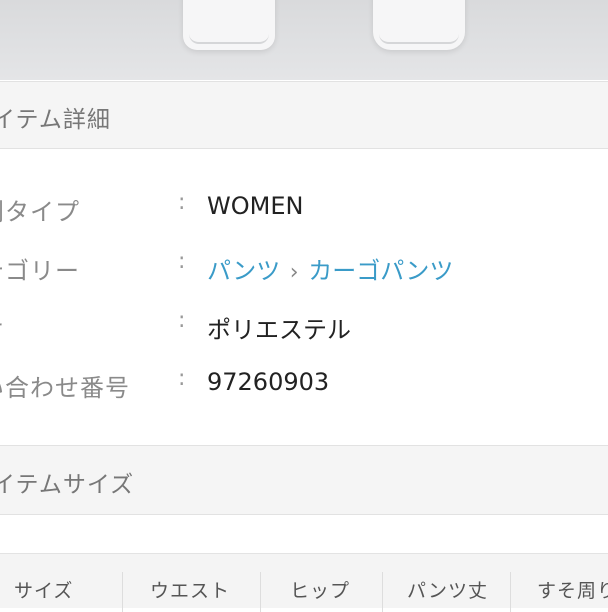  Describe the element at coordinates (40, 212) in the screenshot. I see `detail-key: 別タイプ` at that location.